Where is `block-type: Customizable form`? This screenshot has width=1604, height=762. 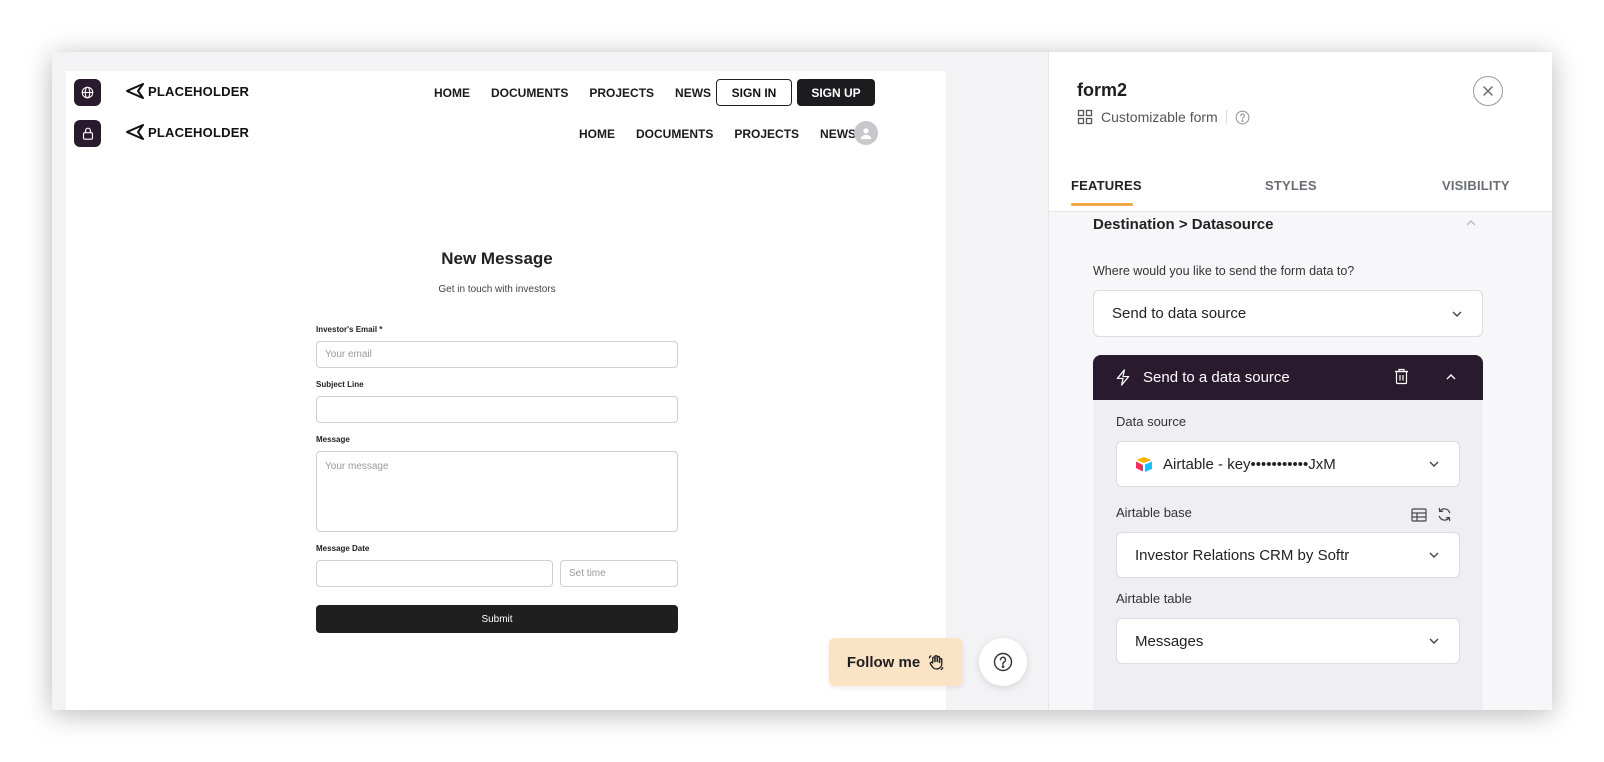
block-type: Customizable form is located at coordinates (1163, 117).